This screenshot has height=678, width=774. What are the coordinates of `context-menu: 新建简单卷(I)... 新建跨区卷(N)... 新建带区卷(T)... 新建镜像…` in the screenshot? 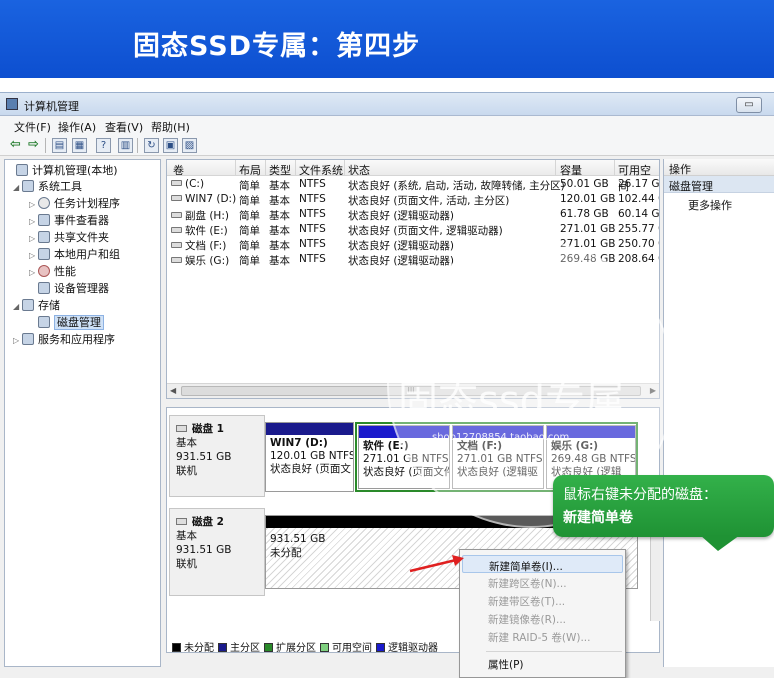 It's located at (542, 613).